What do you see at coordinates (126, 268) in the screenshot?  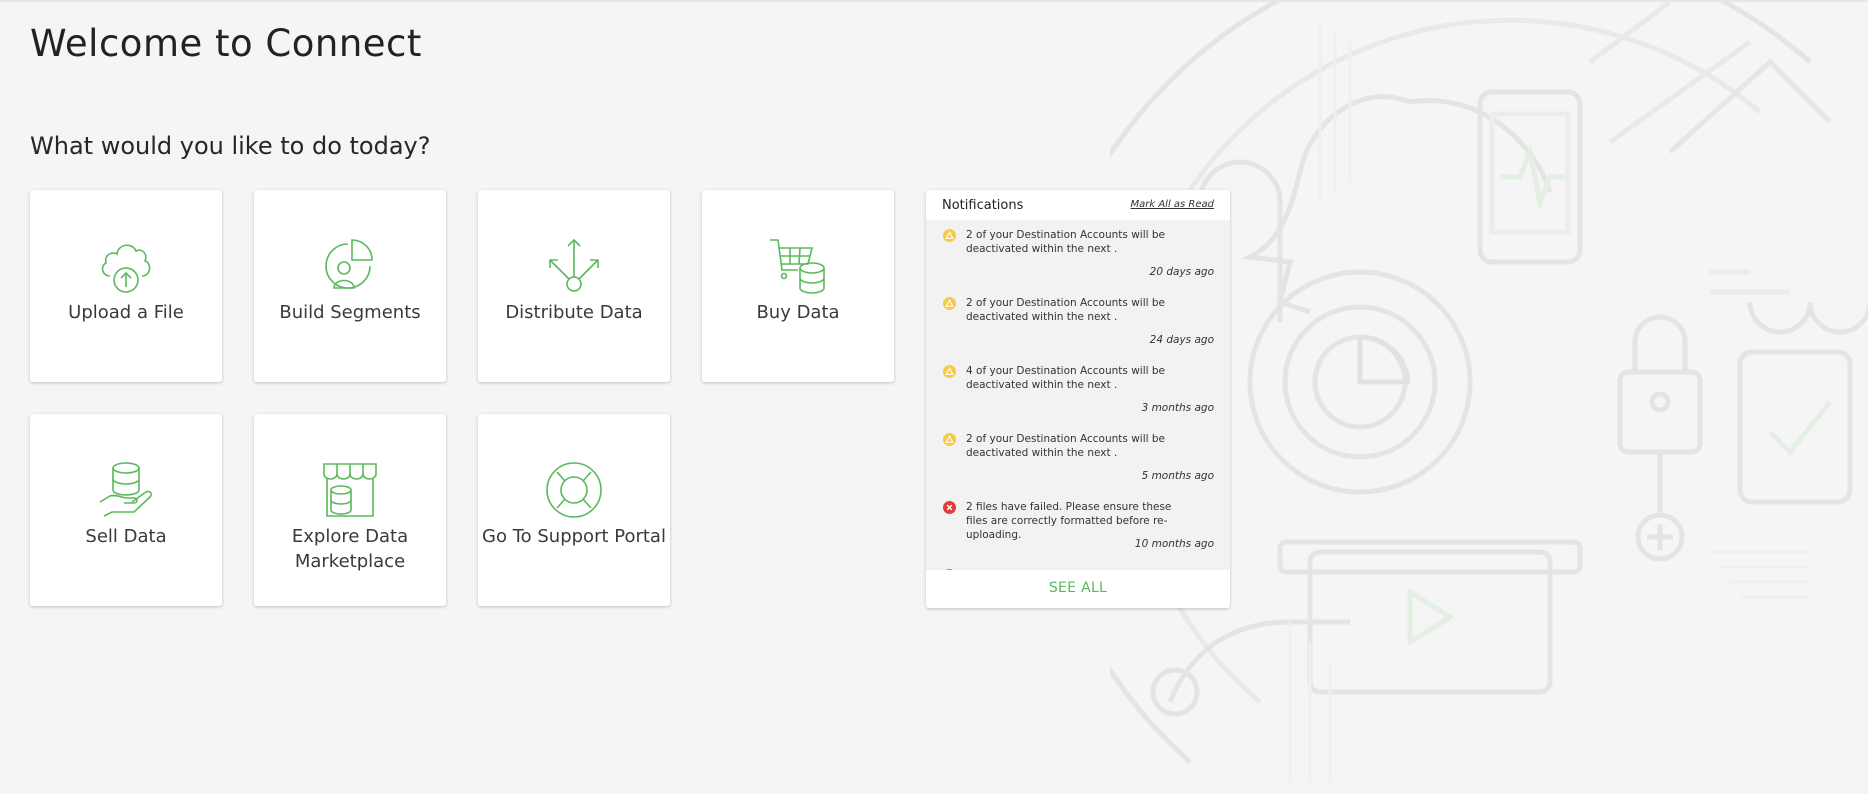 I see `cloud-upload-icon` at bounding box center [126, 268].